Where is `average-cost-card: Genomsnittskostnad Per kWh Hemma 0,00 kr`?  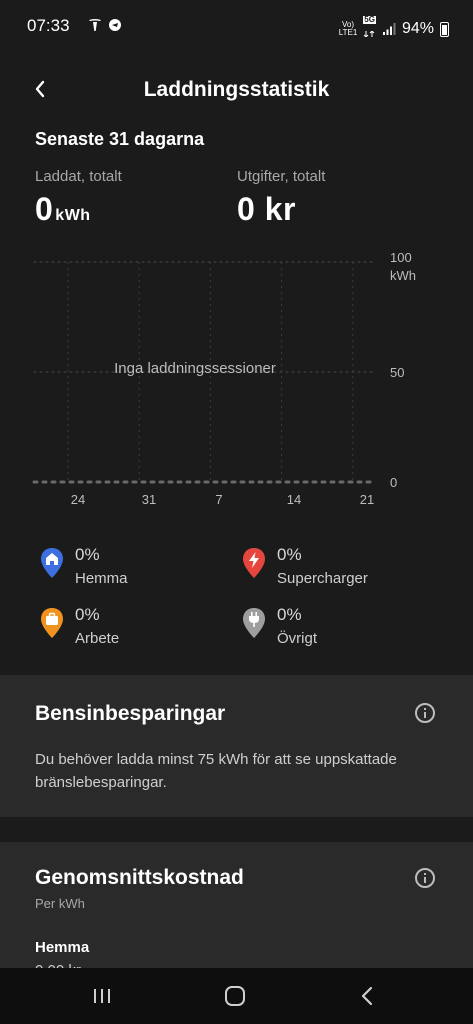
average-cost-card: Genomsnittskostnad Per kWh Hemma 0,00 kr is located at coordinates (236, 910).